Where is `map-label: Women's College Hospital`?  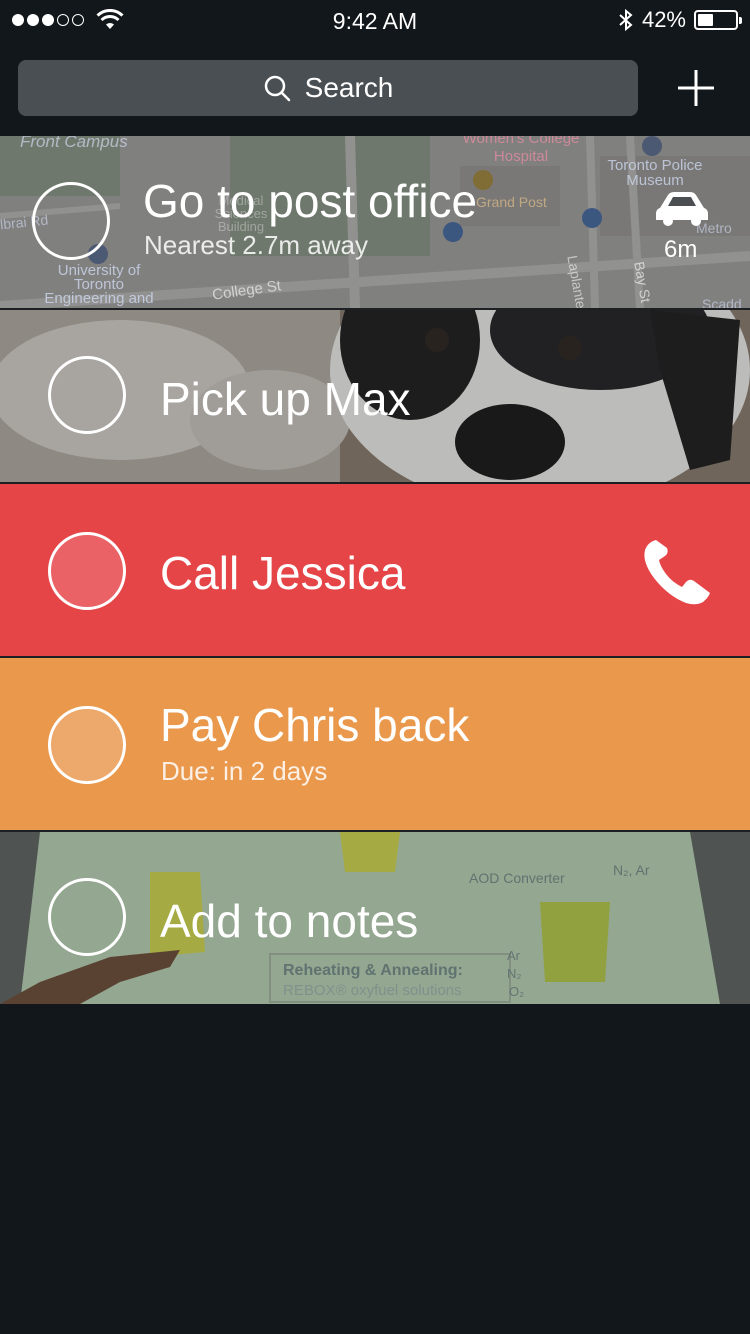 map-label: Women's College Hospital is located at coordinates (521, 150).